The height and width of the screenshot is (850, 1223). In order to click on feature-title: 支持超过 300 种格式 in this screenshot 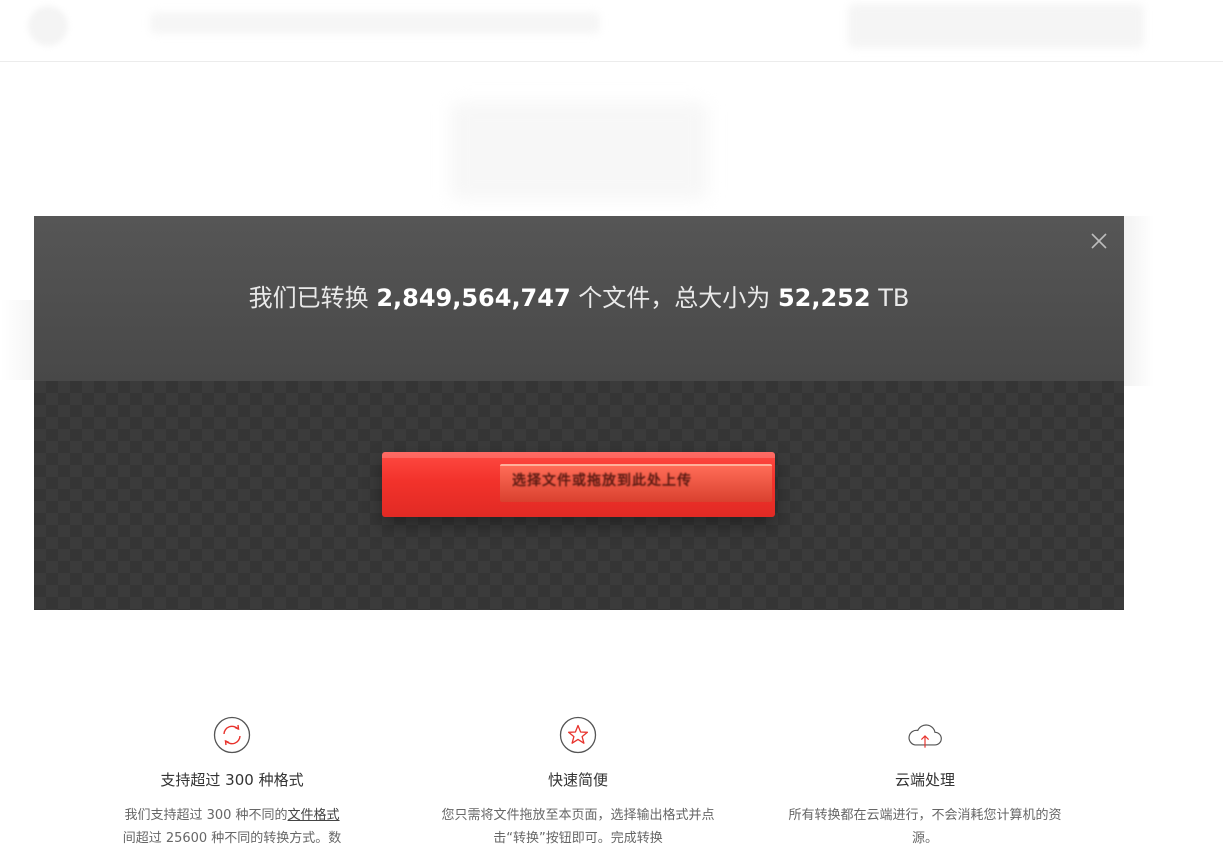, I will do `click(232, 780)`.